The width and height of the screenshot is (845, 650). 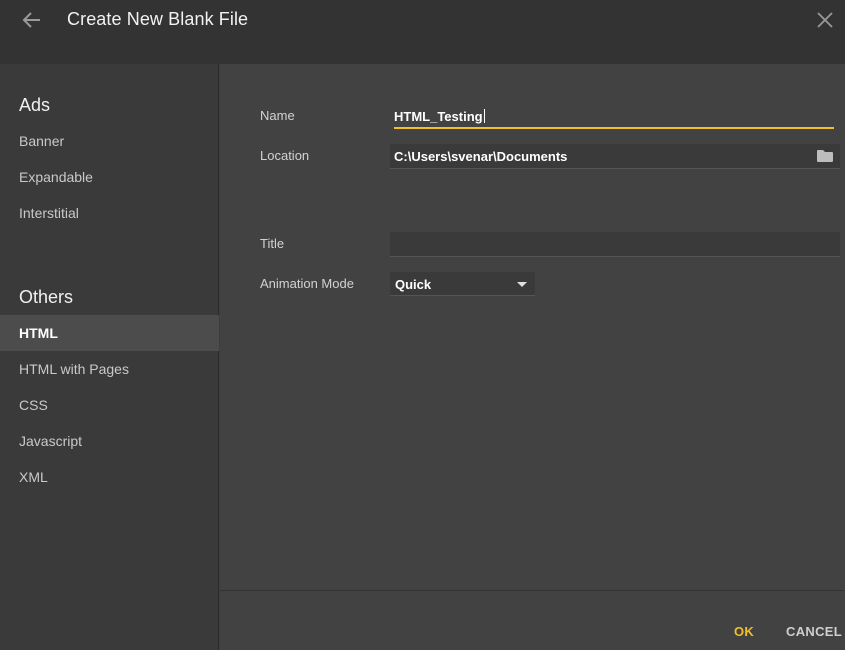 I want to click on ok-button: OK, so click(x=744, y=631).